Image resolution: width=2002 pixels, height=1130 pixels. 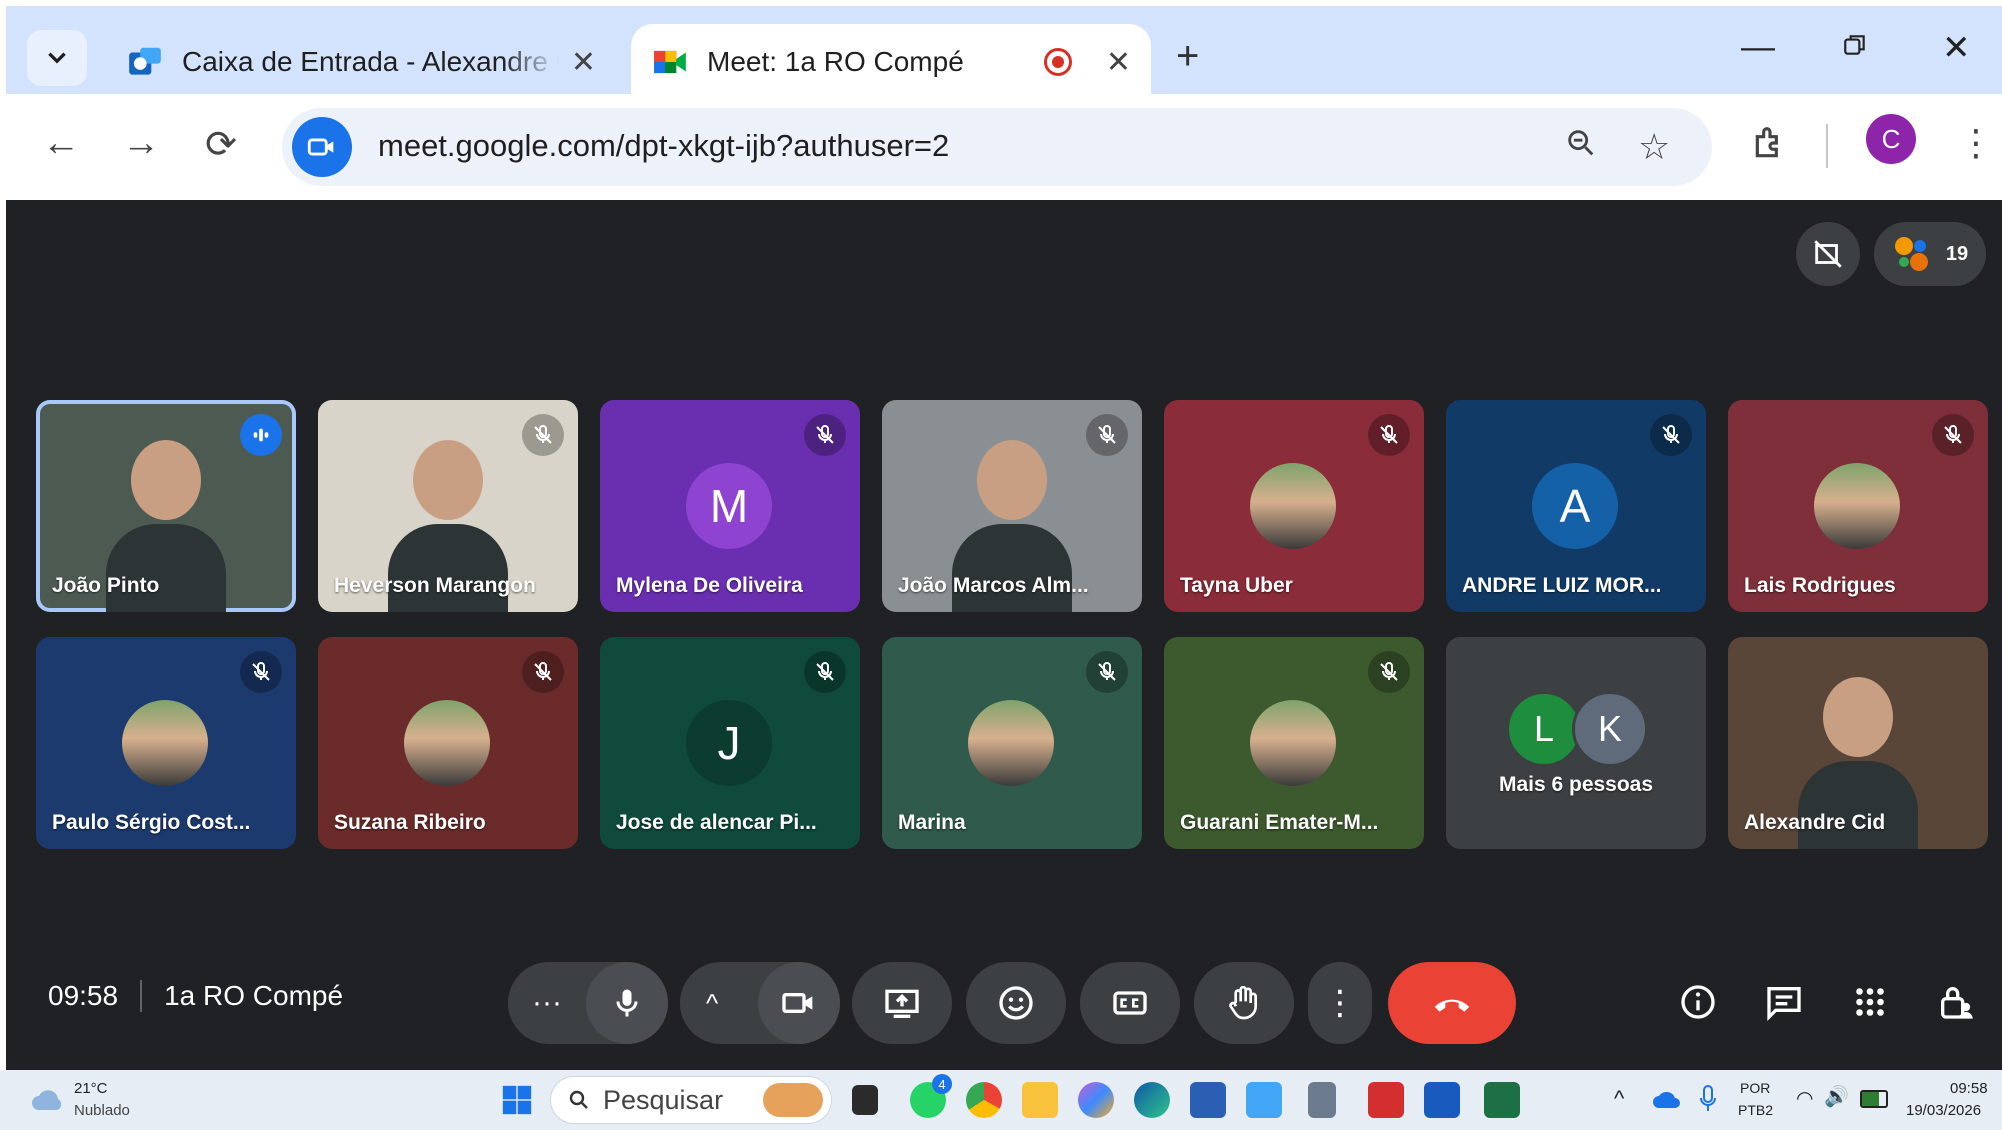 I want to click on avatar, so click(x=1293, y=506).